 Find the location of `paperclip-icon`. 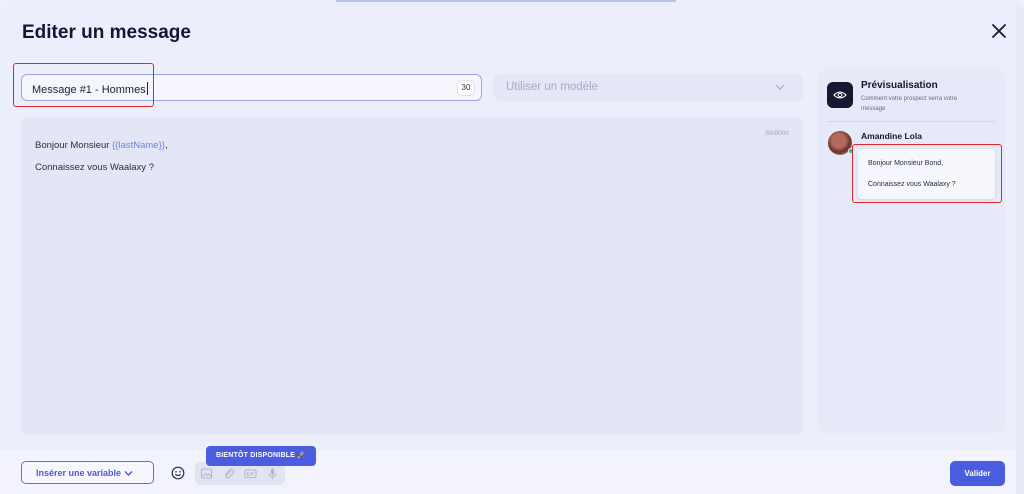

paperclip-icon is located at coordinates (229, 473).